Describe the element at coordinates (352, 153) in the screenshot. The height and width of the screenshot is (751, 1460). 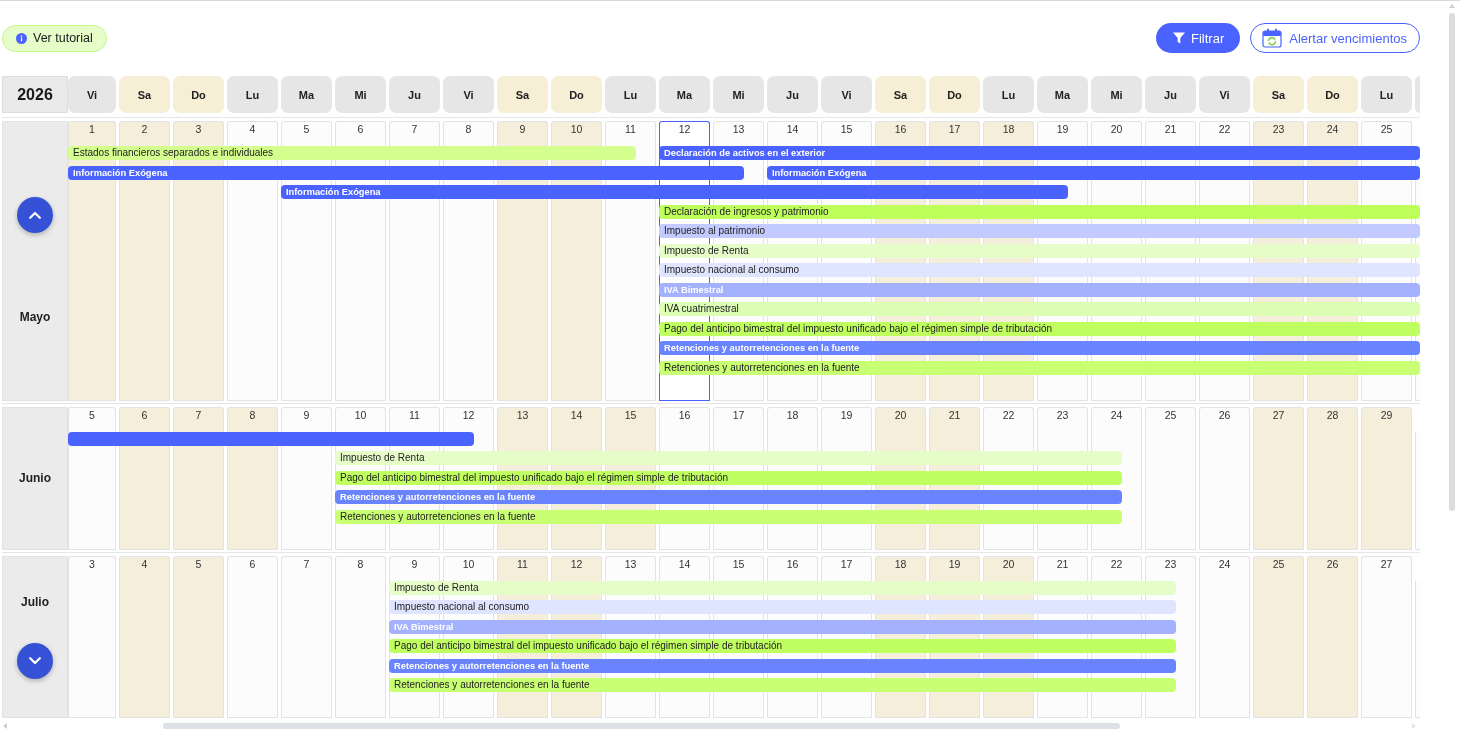
I see `event-bar: Estados financieros separados e individuales` at that location.